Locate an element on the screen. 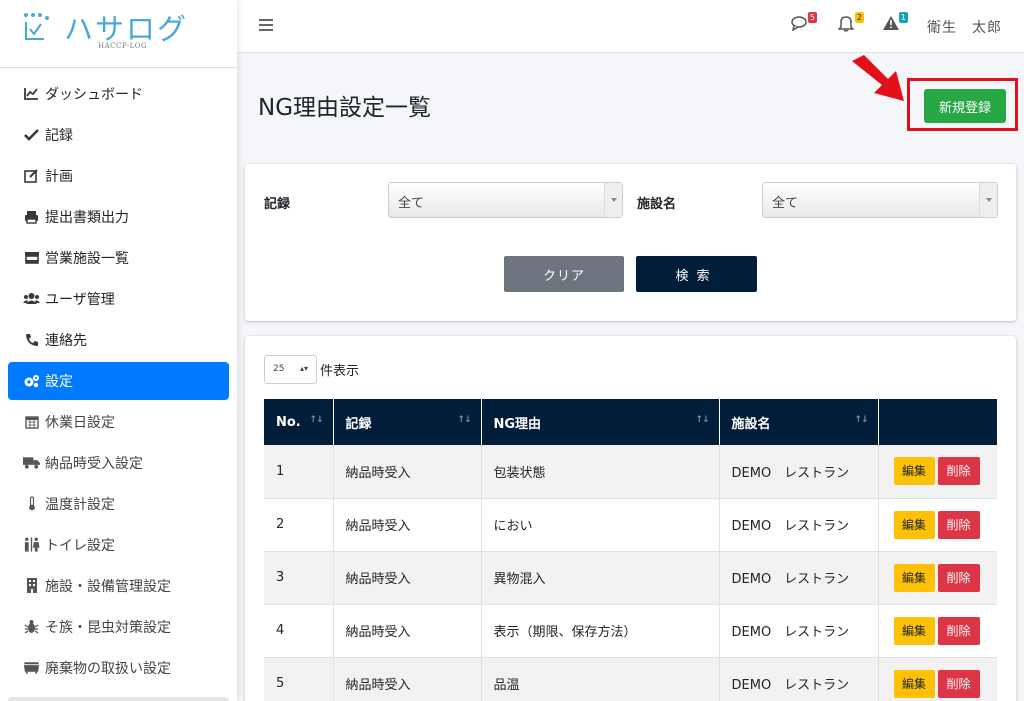  truck-icon is located at coordinates (31, 462).